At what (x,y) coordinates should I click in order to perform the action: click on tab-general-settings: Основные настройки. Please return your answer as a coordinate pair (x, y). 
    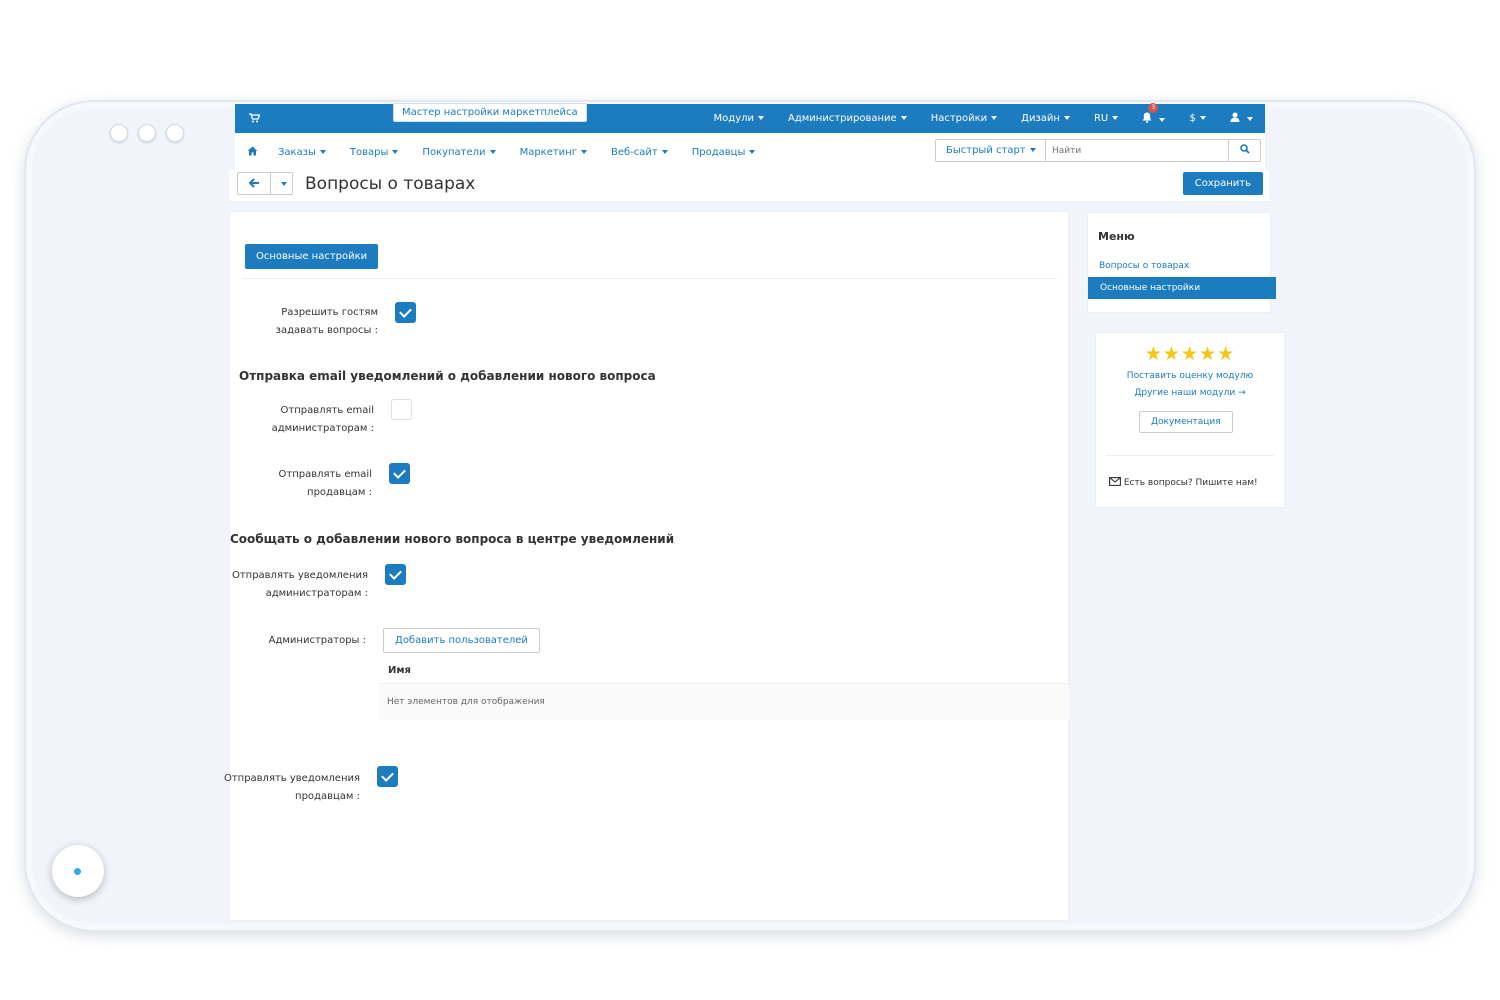
    Looking at the image, I should click on (312, 256).